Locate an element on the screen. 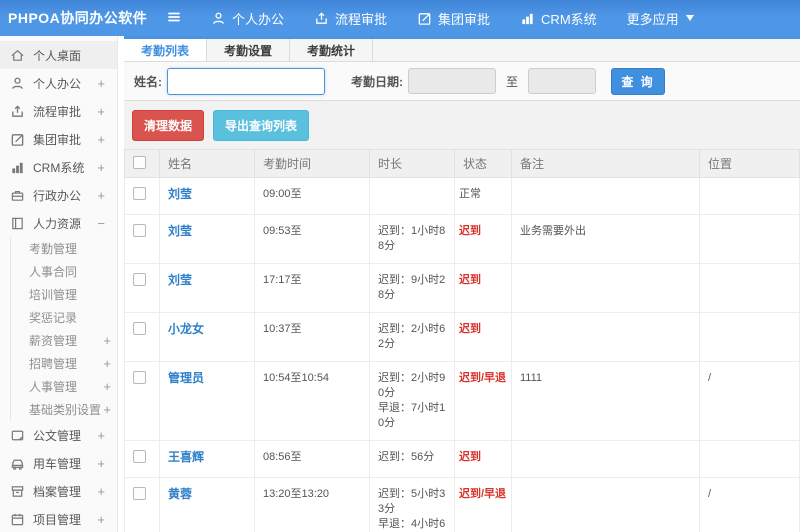 The width and height of the screenshot is (800, 532). sidebar-subitem-reward-punishment: 奖惩记录 is located at coordinates (64, 317).